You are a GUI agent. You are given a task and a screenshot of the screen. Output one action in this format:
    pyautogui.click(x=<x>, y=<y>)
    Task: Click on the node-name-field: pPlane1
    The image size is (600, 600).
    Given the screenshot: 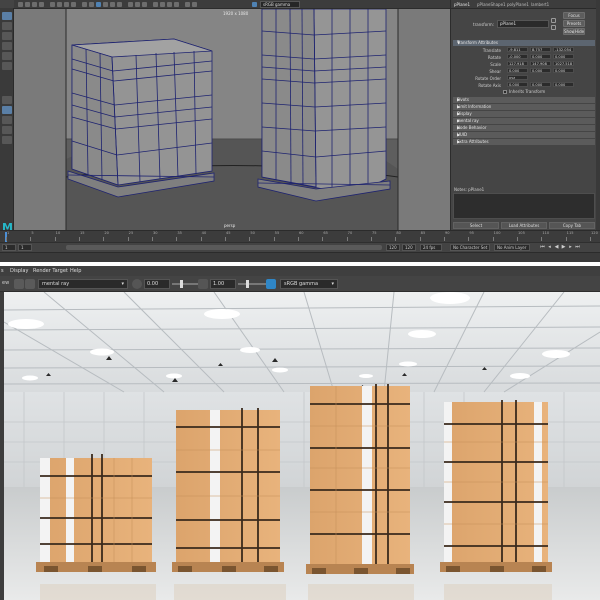 What is the action you would take?
    pyautogui.click(x=523, y=24)
    